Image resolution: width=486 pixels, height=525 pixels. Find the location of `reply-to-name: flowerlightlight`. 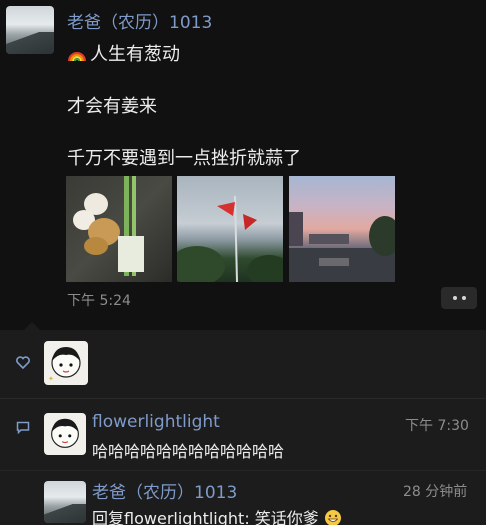

reply-to-name: flowerlightlight is located at coordinates (184, 517).